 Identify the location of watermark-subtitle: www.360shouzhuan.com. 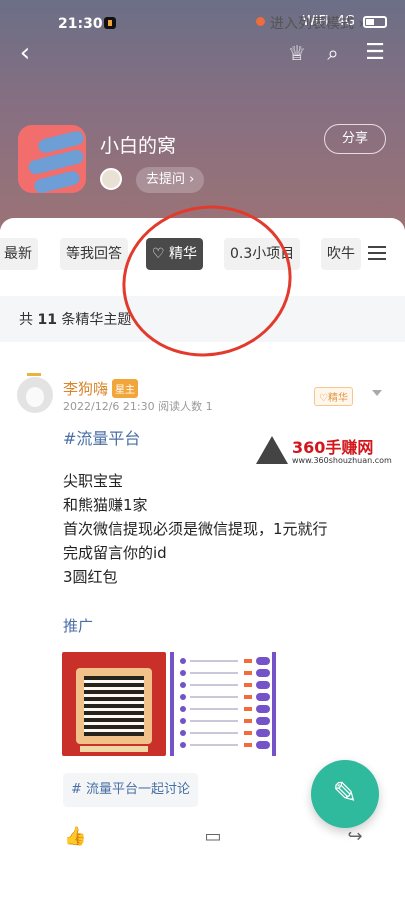
(342, 460).